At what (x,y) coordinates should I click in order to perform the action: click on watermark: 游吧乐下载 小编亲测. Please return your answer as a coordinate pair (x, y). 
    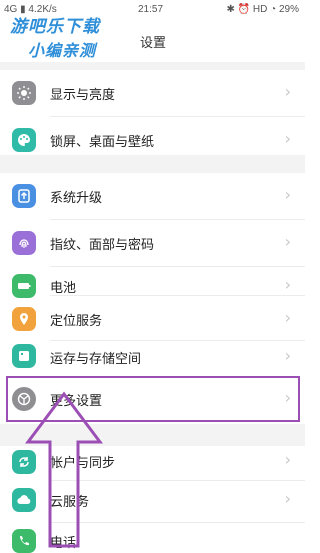
    Looking at the image, I should click on (80, 36).